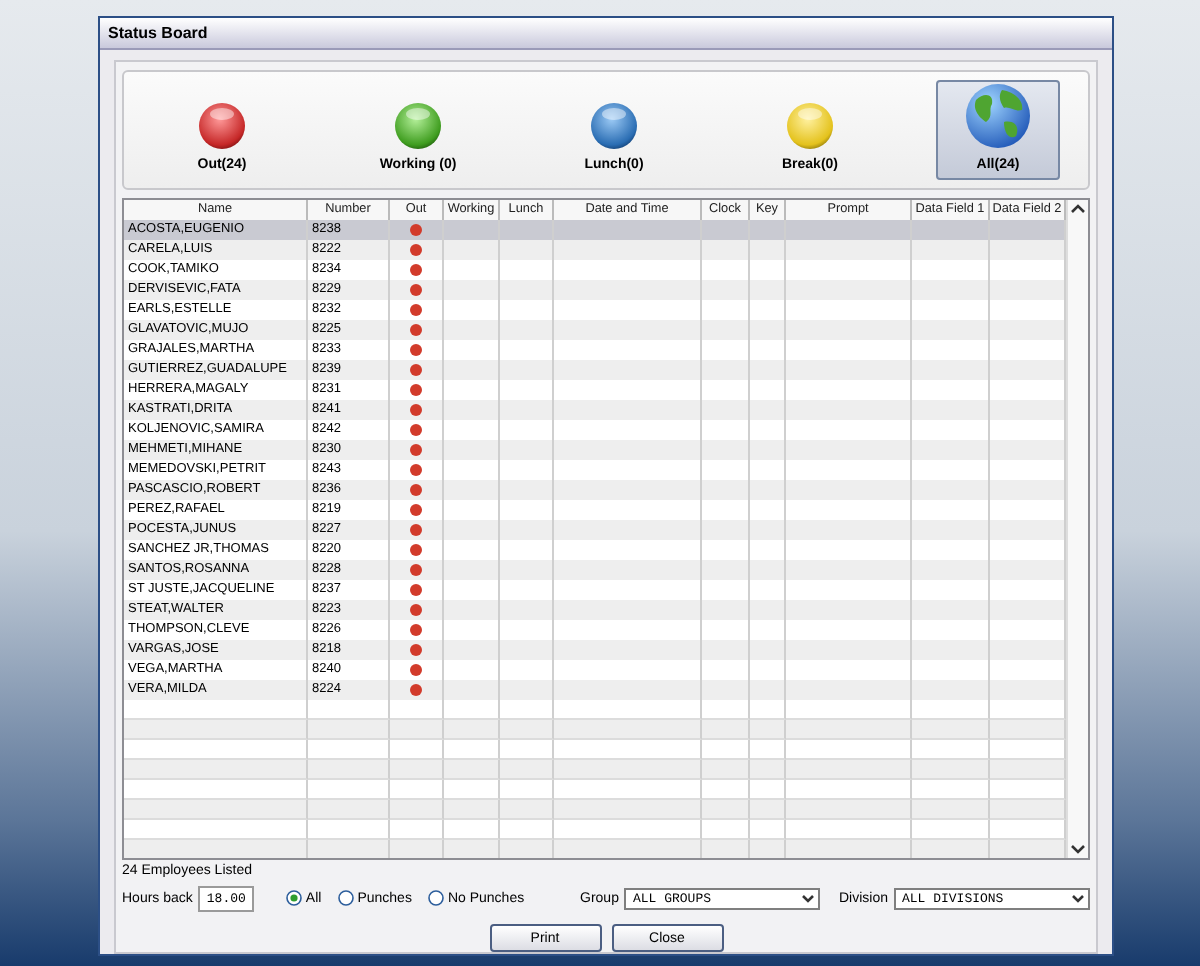 Image resolution: width=1200 pixels, height=966 pixels. What do you see at coordinates (998, 116) in the screenshot?
I see `globe-icon` at bounding box center [998, 116].